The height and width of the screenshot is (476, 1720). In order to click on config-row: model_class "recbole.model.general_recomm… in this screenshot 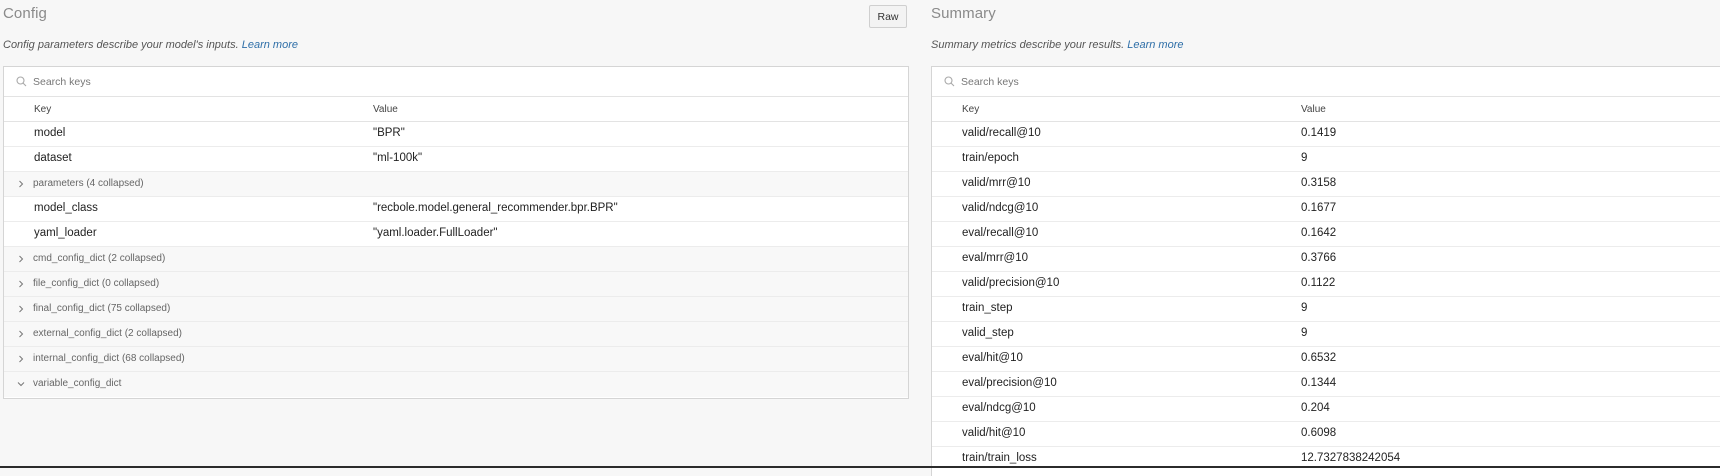, I will do `click(456, 209)`.